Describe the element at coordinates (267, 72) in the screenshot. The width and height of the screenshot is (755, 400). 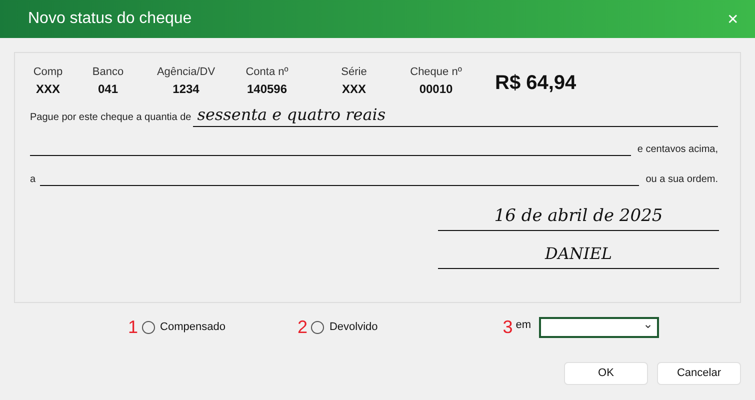
I see `field-label: Conta nº` at that location.